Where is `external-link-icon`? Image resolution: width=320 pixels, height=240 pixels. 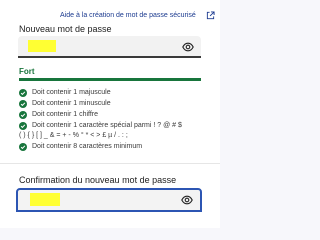 external-link-icon is located at coordinates (210, 15).